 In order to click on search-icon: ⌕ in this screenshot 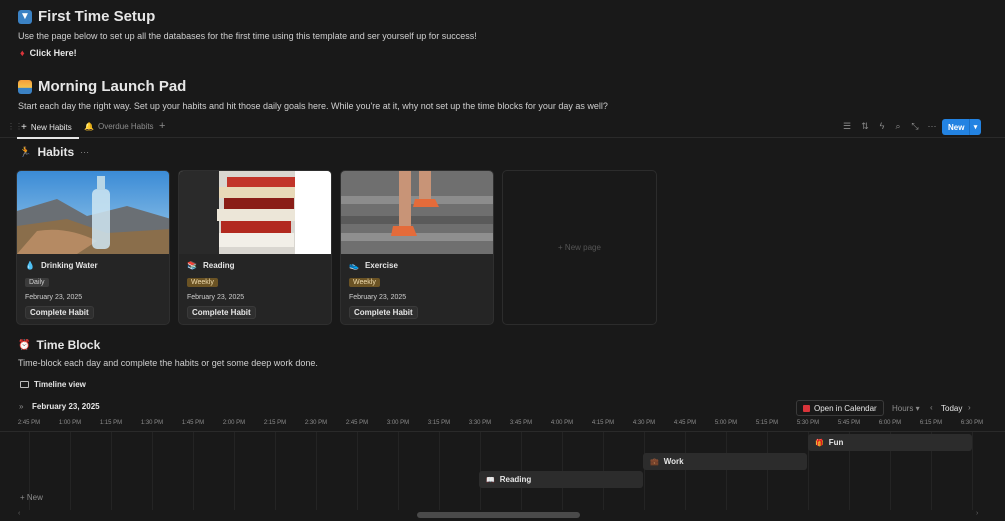, I will do `click(898, 126)`.